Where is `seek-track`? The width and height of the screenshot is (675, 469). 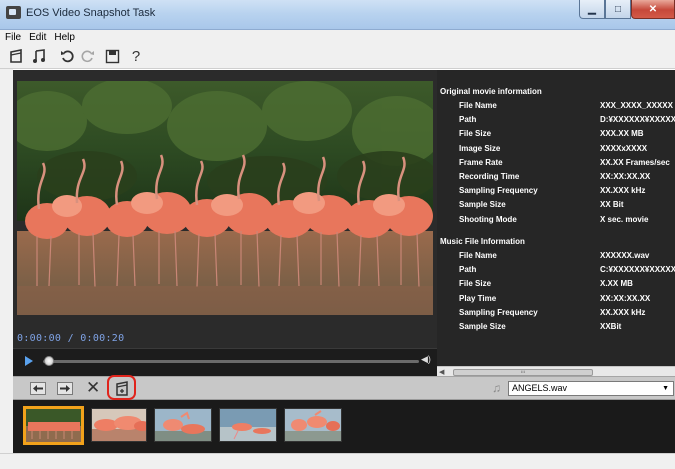
seek-track is located at coordinates (231, 361).